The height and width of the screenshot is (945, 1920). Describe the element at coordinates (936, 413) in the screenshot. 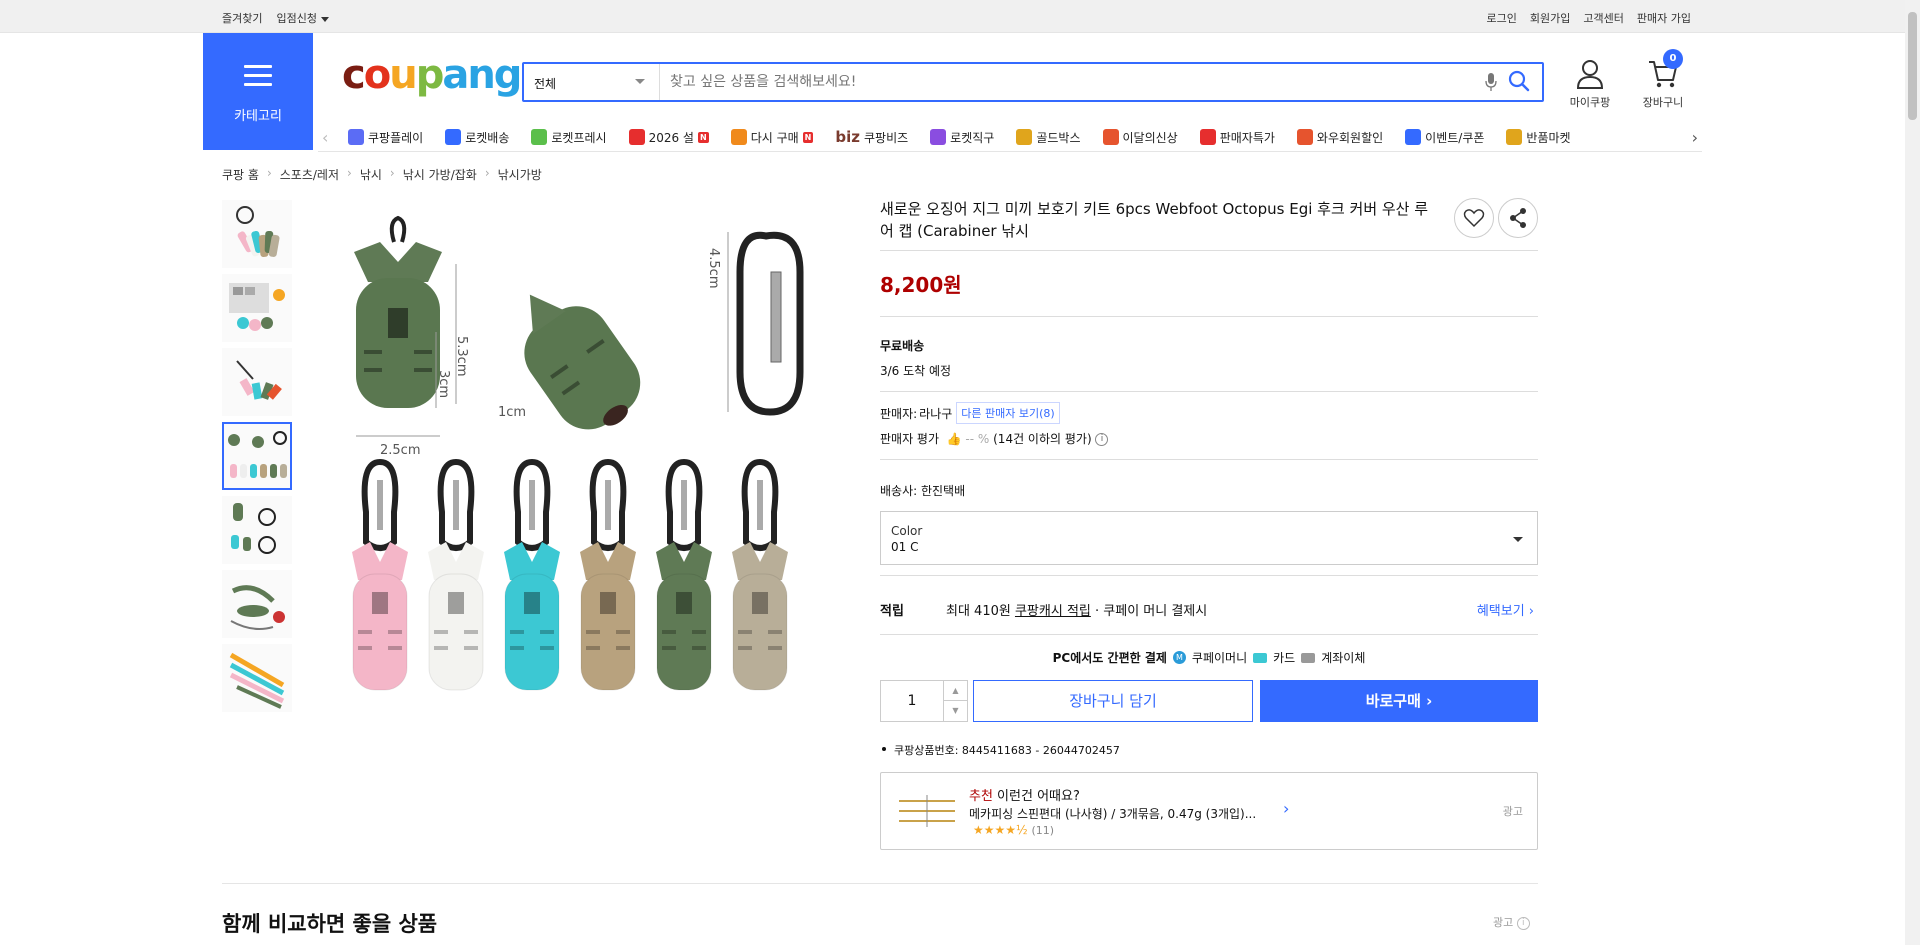

I see `seller-name: 라나구` at that location.